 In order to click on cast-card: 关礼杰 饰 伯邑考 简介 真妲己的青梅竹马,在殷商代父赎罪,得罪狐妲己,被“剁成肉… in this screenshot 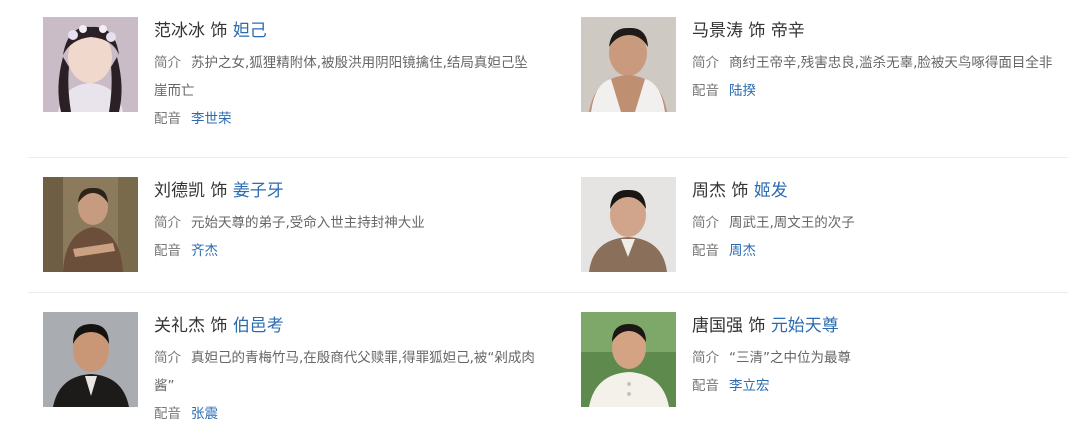, I will do `click(293, 372)`.